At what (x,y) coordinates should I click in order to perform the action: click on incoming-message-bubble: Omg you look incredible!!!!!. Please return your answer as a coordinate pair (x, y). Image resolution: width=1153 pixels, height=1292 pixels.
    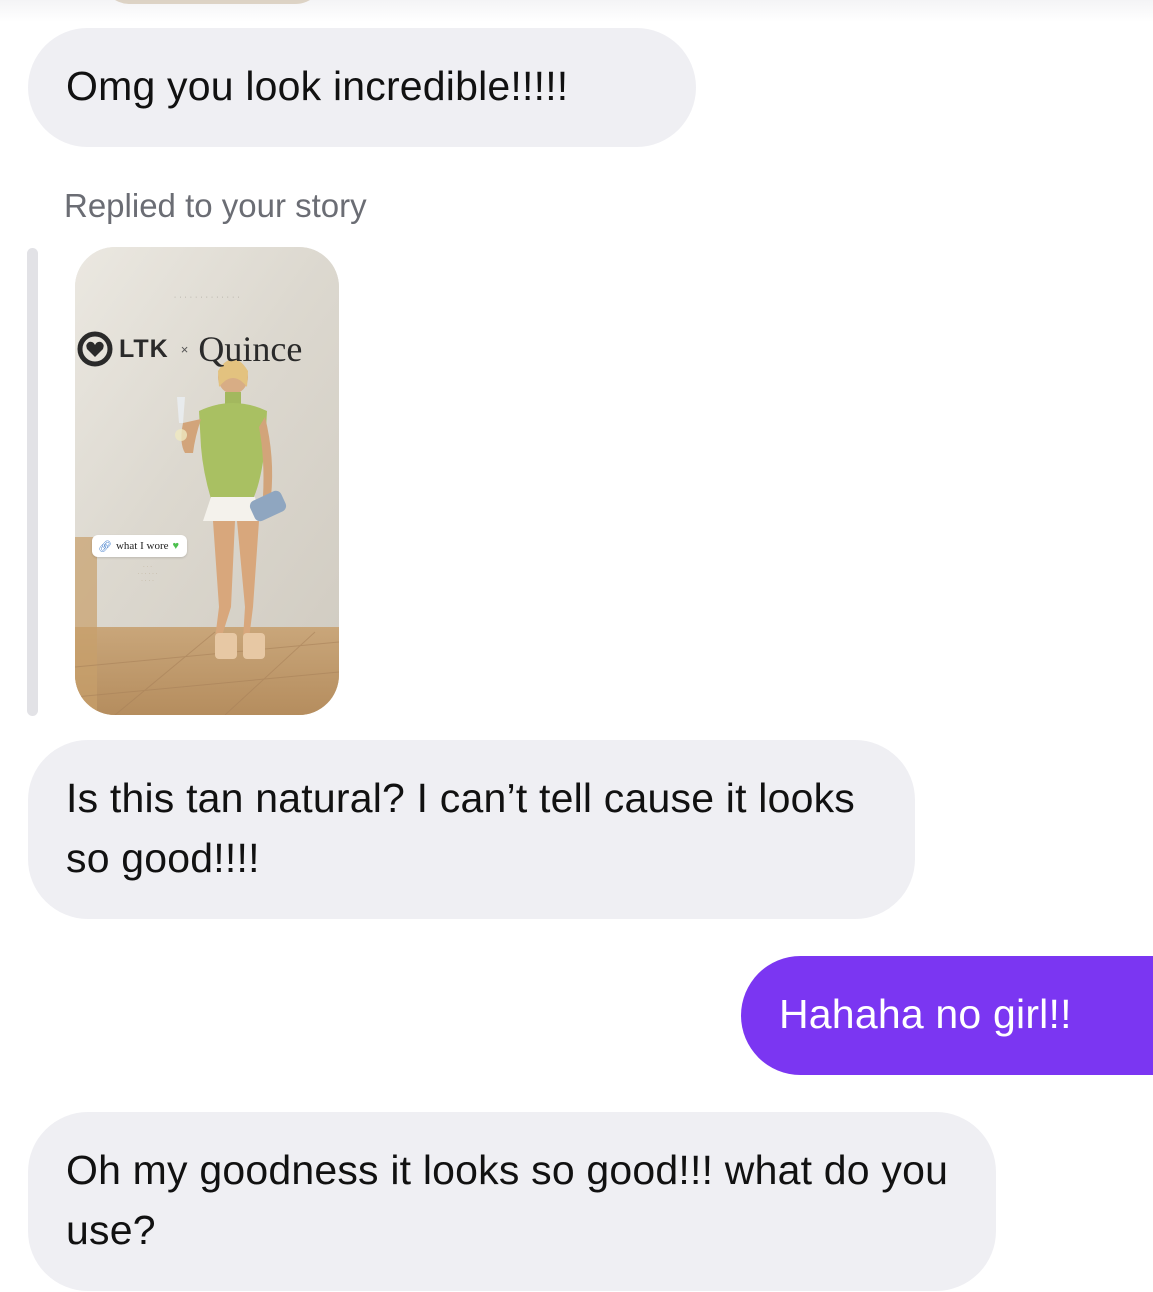
    Looking at the image, I should click on (362, 87).